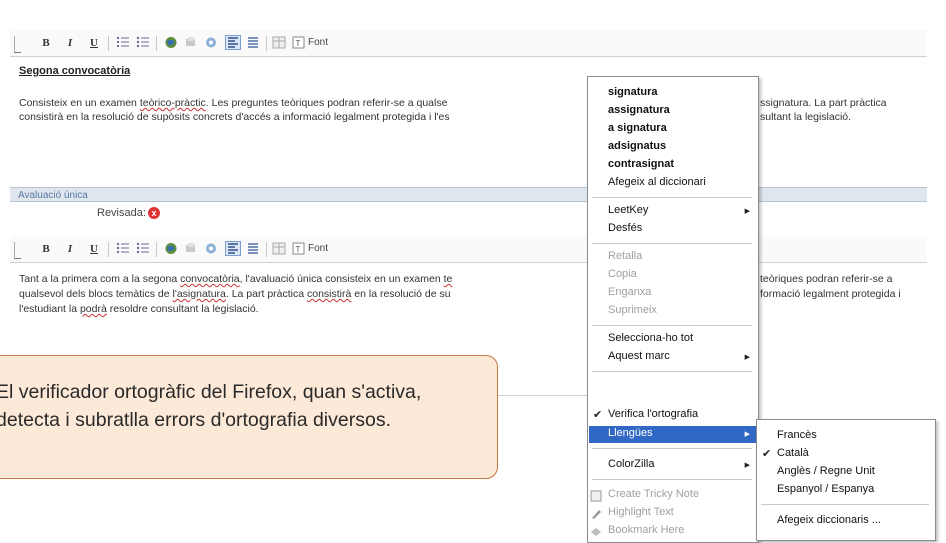 This screenshot has width=946, height=543. I want to click on language-item: Francès, so click(797, 435).